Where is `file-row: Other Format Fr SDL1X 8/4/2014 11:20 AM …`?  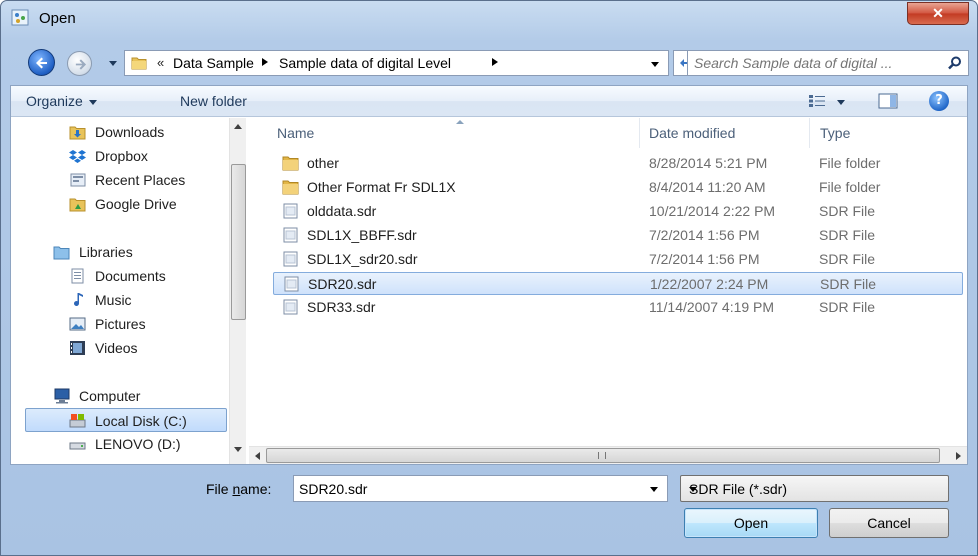 file-row: Other Format Fr SDL1X 8/4/2014 11:20 AM … is located at coordinates (618, 187).